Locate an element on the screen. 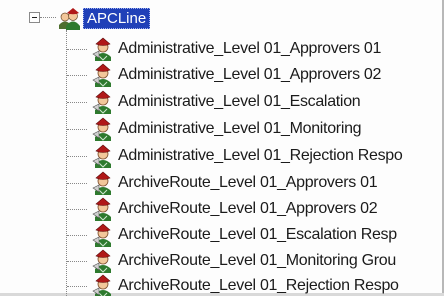 This screenshot has height=296, width=444. tree-node: ArchiveRoute_Level 01_Monitoring Grou is located at coordinates (243, 261).